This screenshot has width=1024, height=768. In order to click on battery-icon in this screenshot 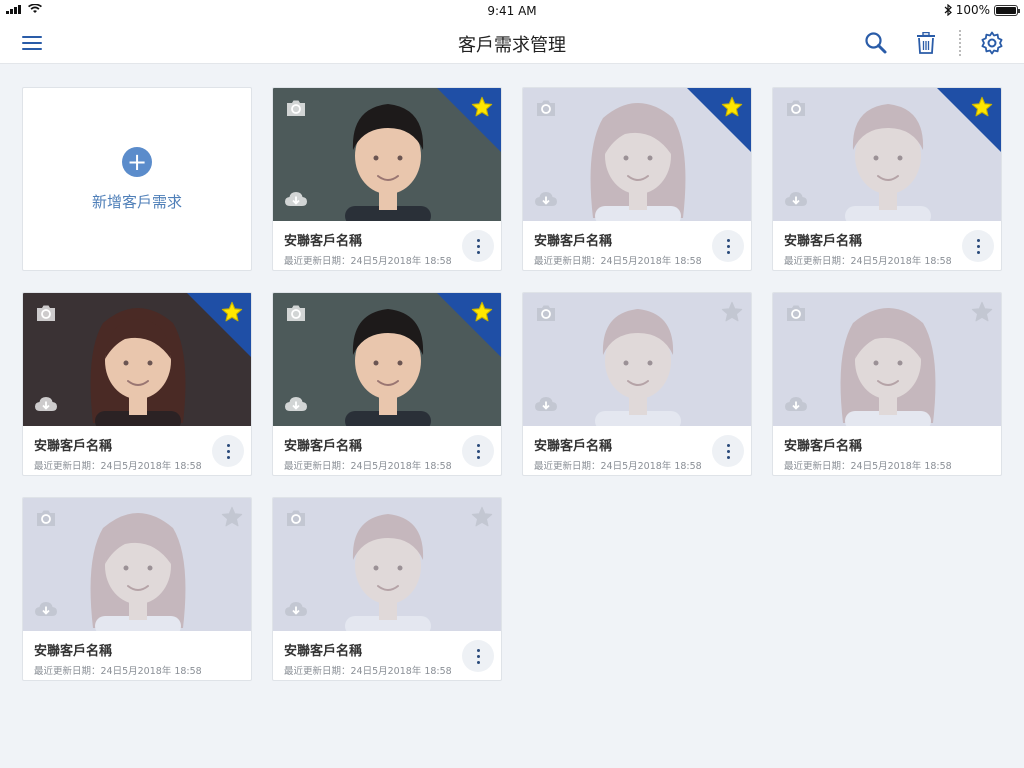, I will do `click(1007, 10)`.